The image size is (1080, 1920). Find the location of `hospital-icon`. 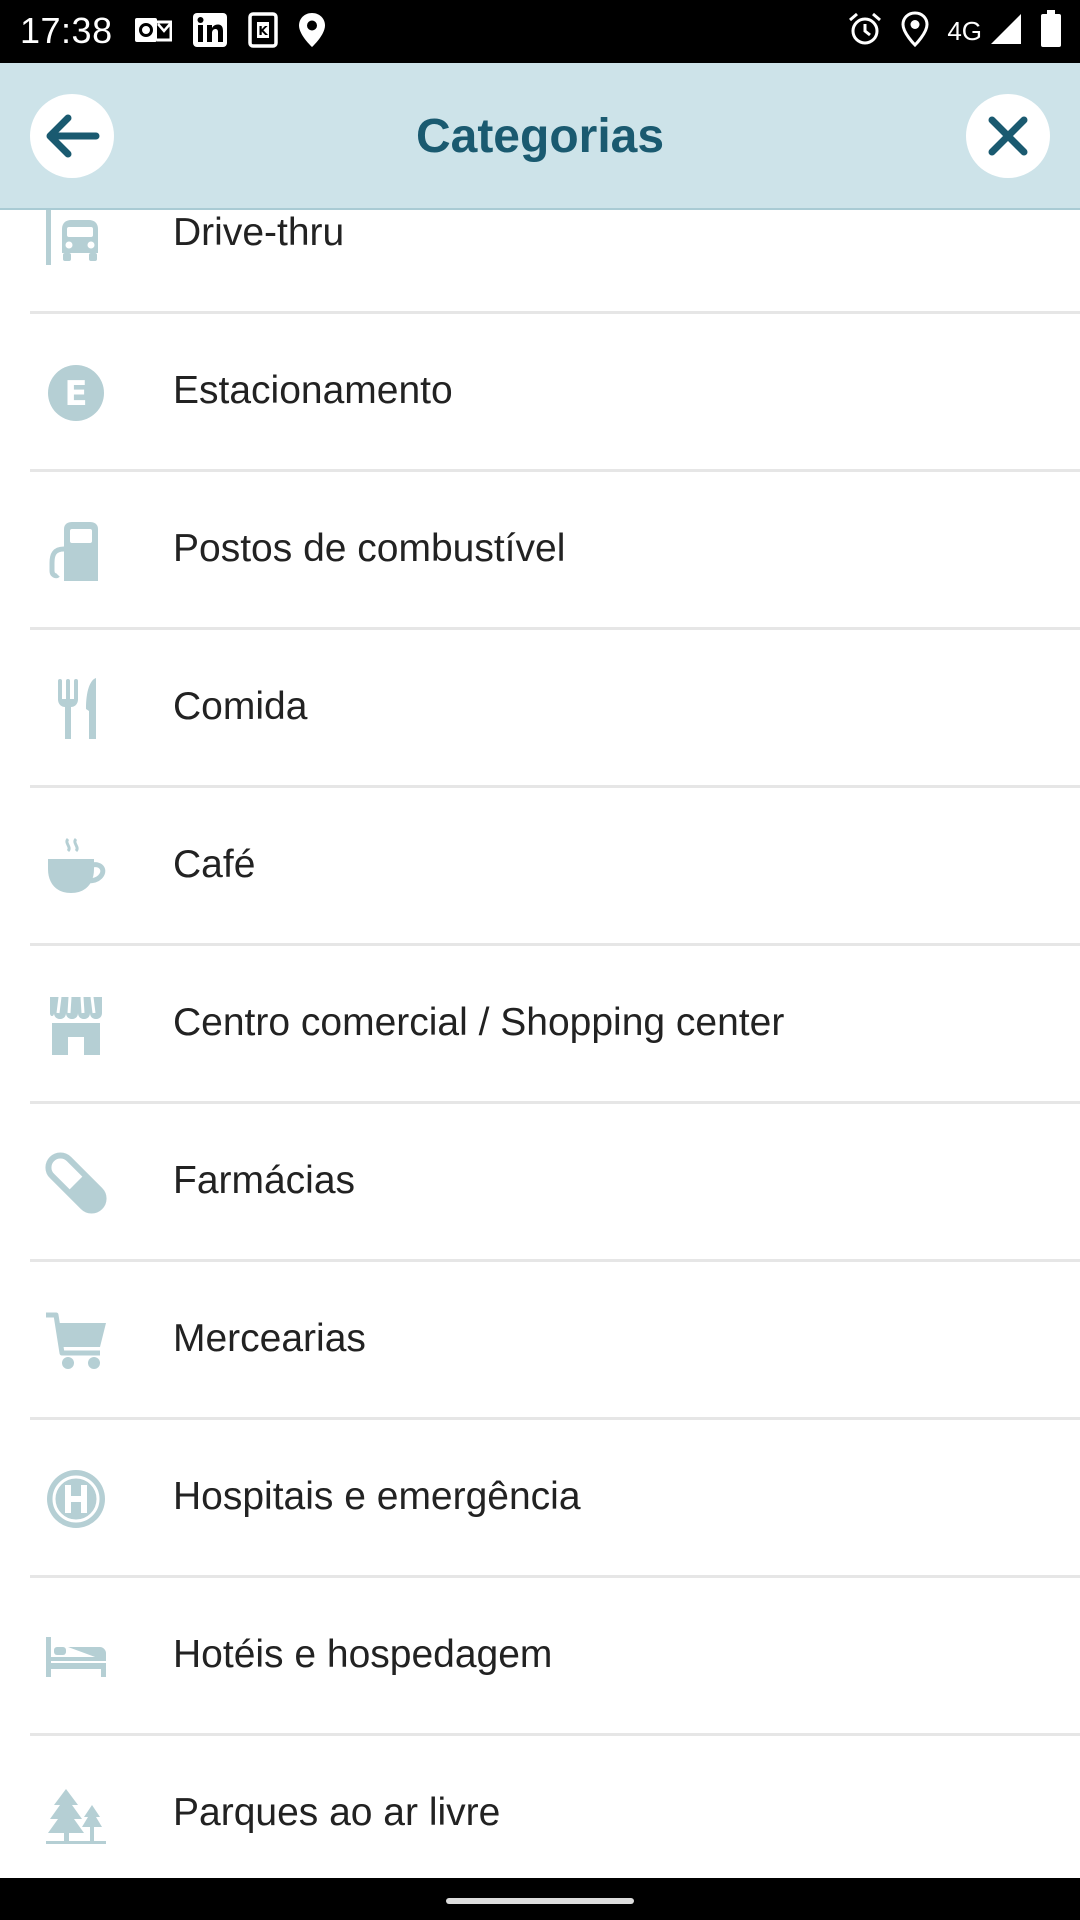

hospital-icon is located at coordinates (76, 1499).